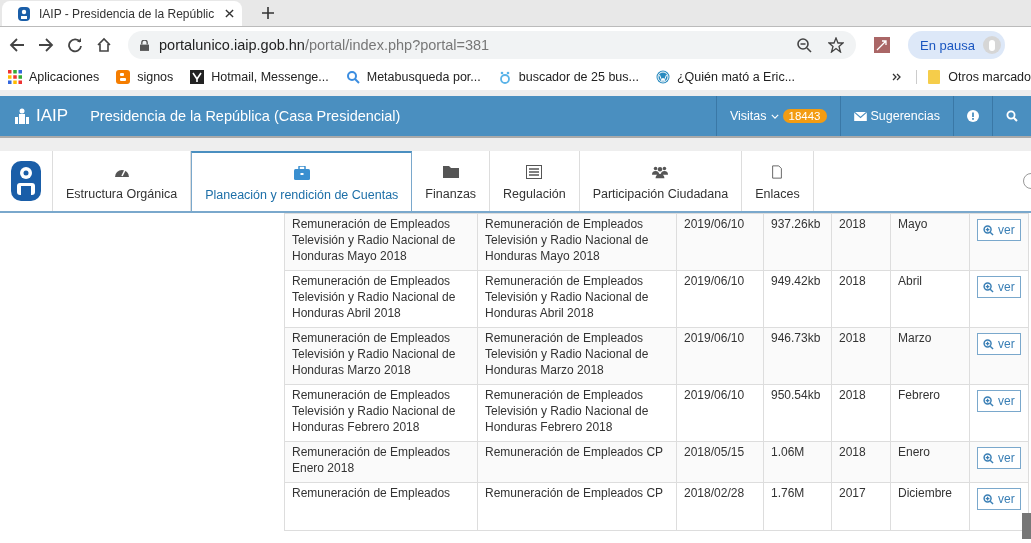 The height and width of the screenshot is (543, 1031). Describe the element at coordinates (302, 181) in the screenshot. I see `nav-tab: Planeación y rendición de Cuentas` at that location.